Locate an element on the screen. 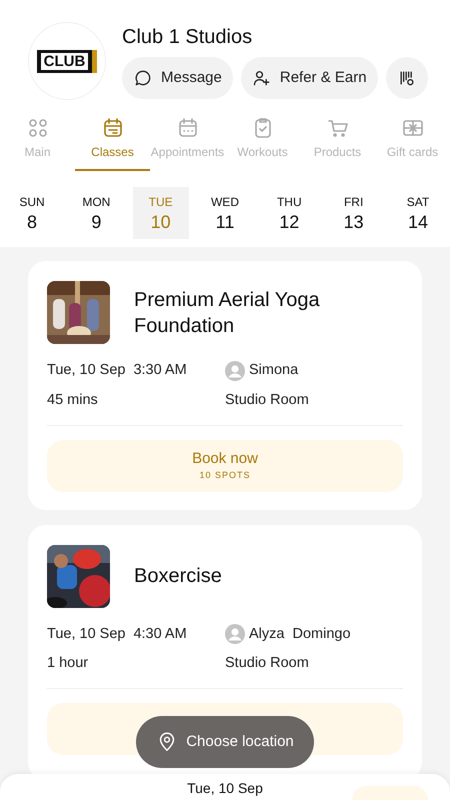  sheet-date: Tue, 10 Sep is located at coordinates (225, 789).